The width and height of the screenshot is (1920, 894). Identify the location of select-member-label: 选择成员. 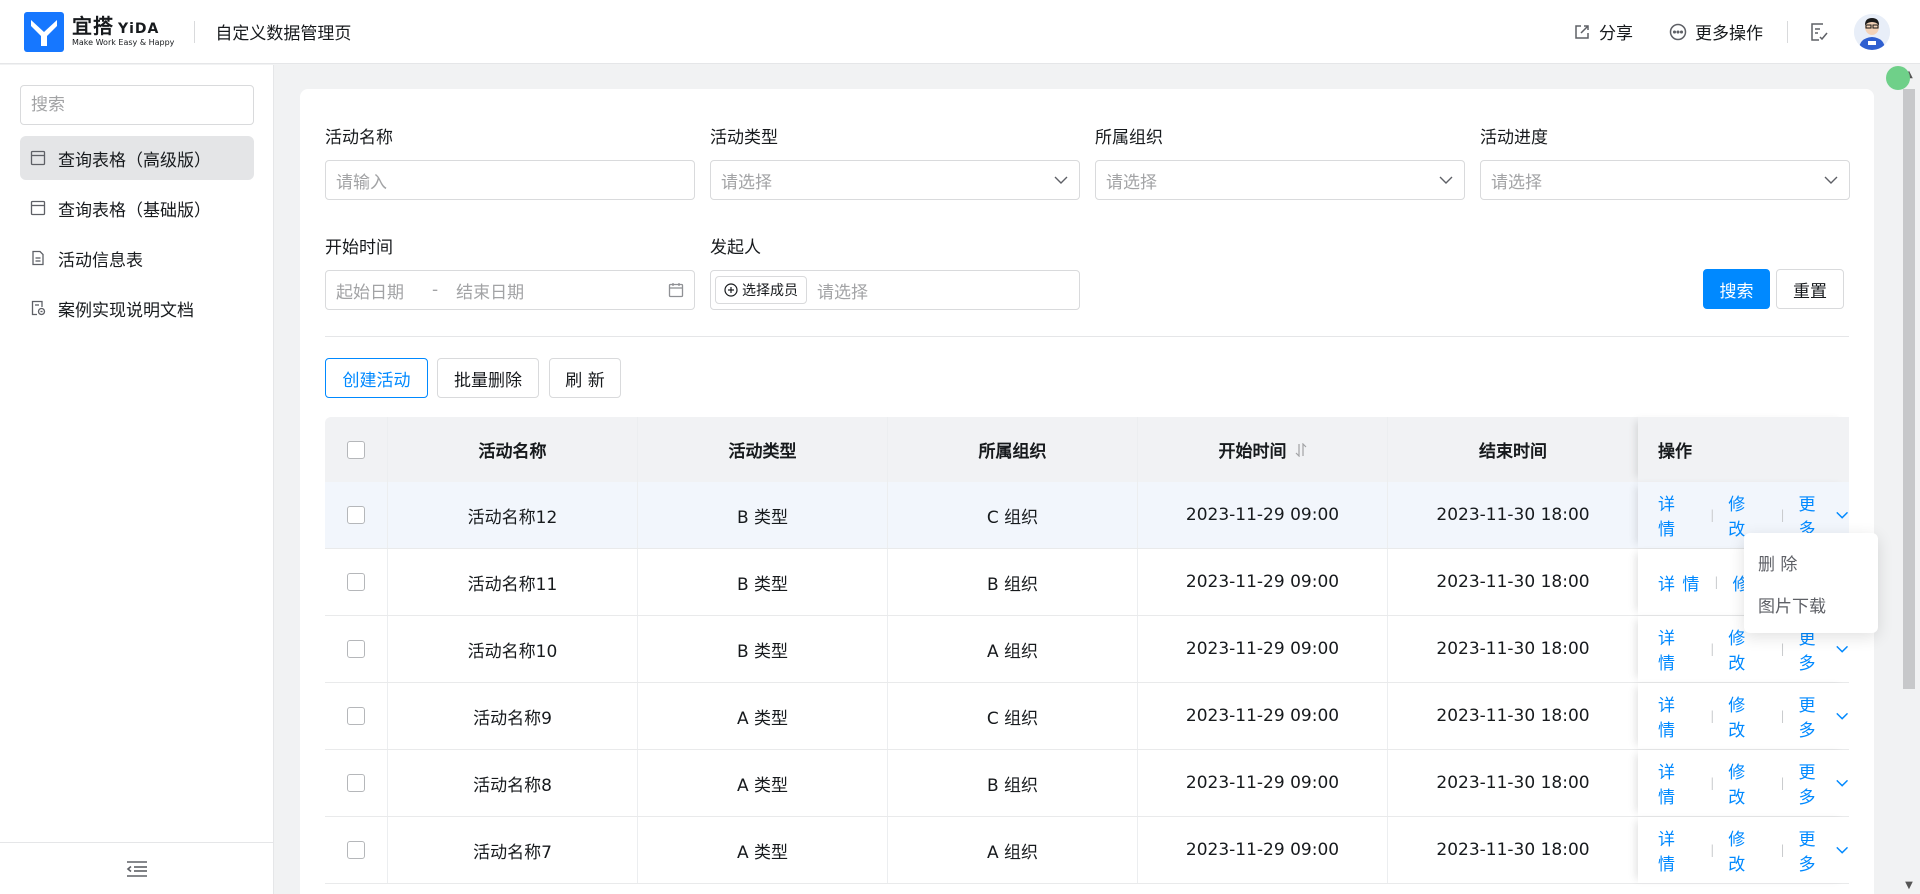
(770, 291).